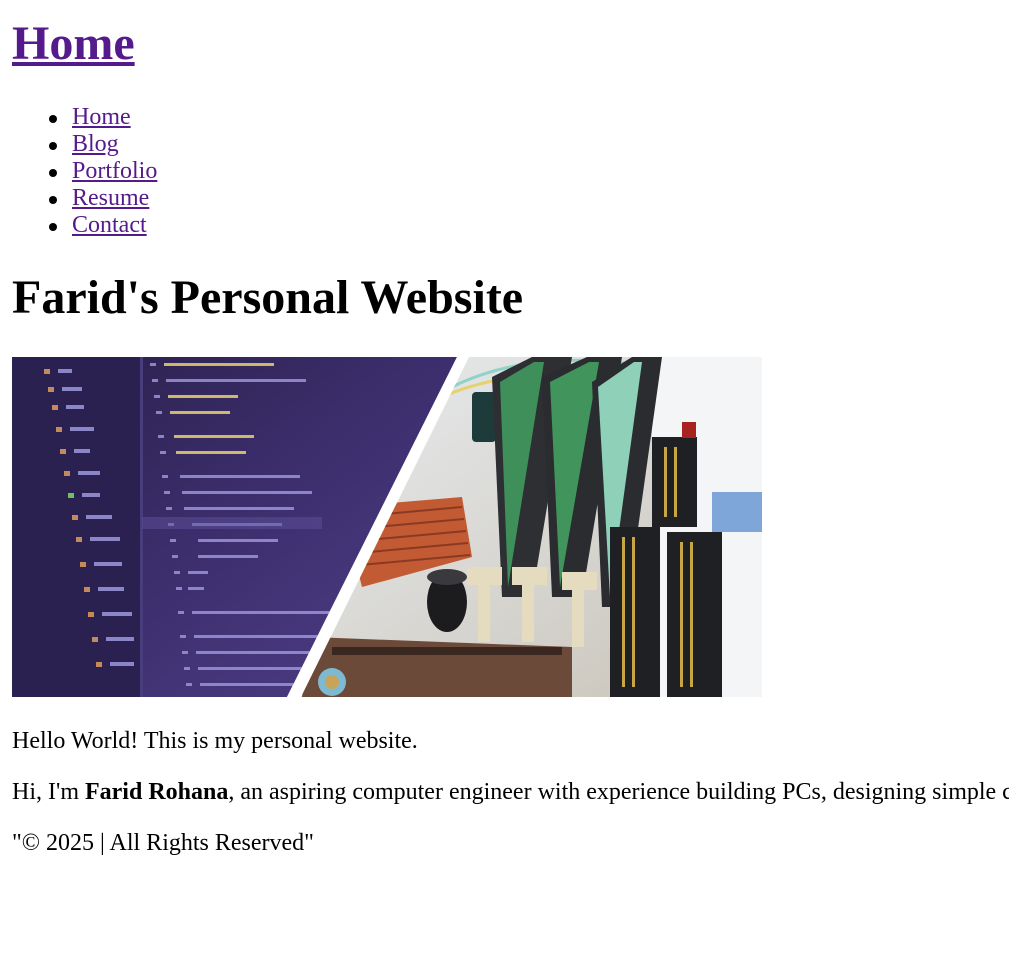 The width and height of the screenshot is (1009, 960). What do you see at coordinates (109, 225) in the screenshot?
I see `nav-link-contact: Contact` at bounding box center [109, 225].